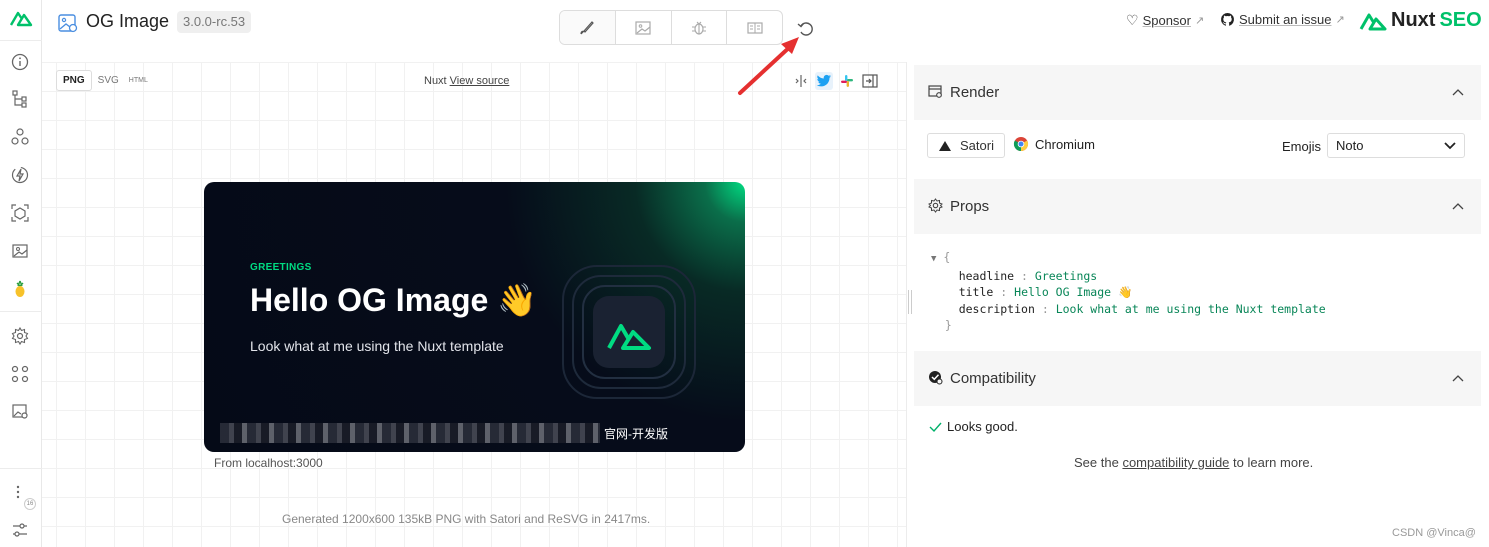 This screenshot has height=547, width=1489. I want to click on view-source-link: View source, so click(480, 81).